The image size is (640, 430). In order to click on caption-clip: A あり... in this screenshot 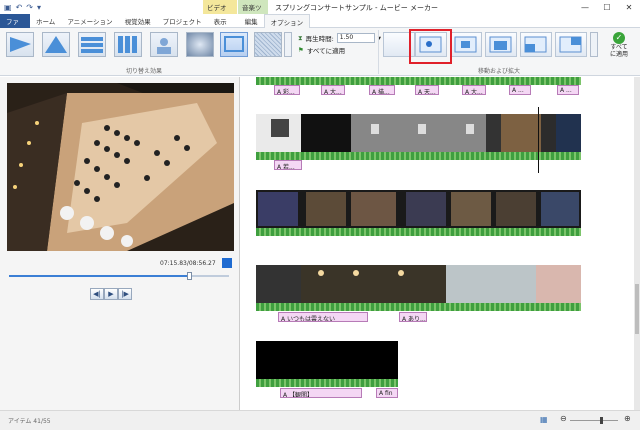, I will do `click(413, 317)`.